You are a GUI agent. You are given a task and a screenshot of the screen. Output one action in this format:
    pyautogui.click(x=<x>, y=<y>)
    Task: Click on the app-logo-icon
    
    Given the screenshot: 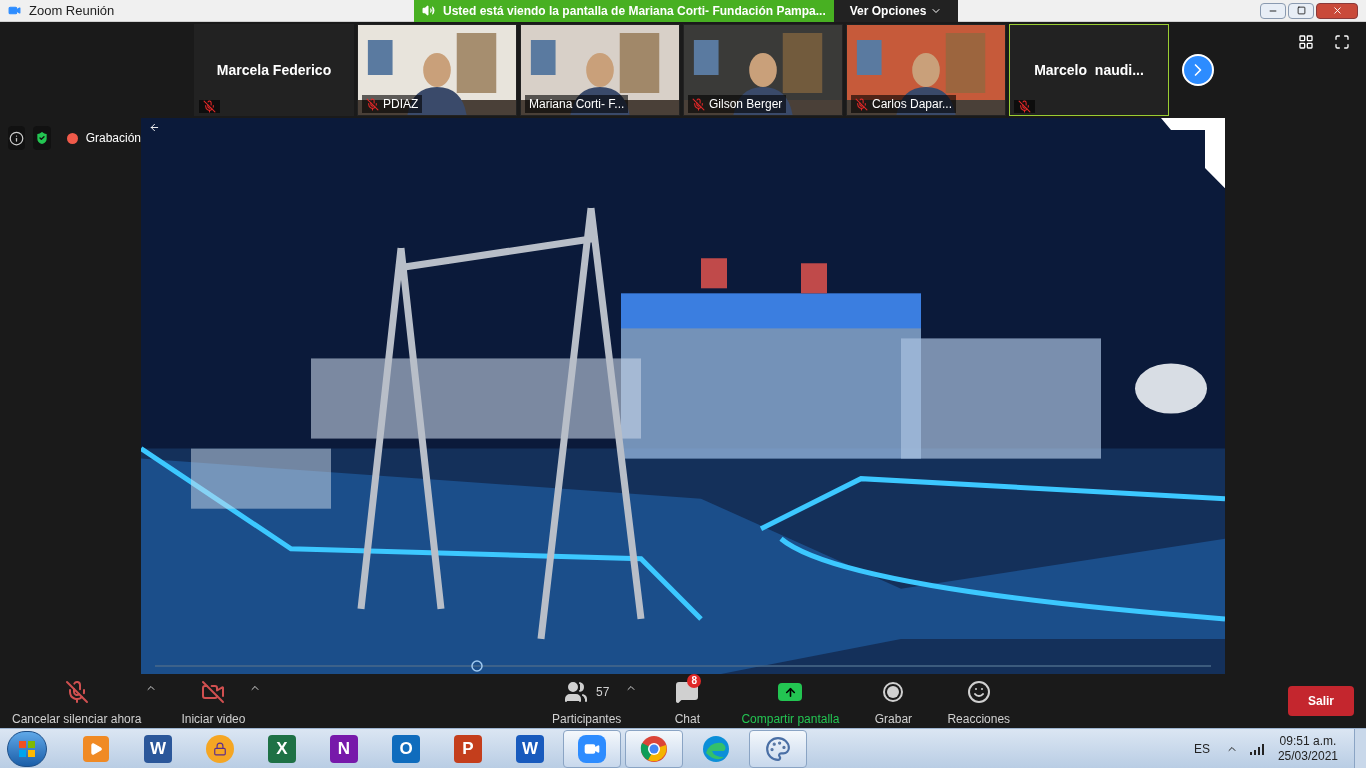 What is the action you would take?
    pyautogui.click(x=14, y=10)
    